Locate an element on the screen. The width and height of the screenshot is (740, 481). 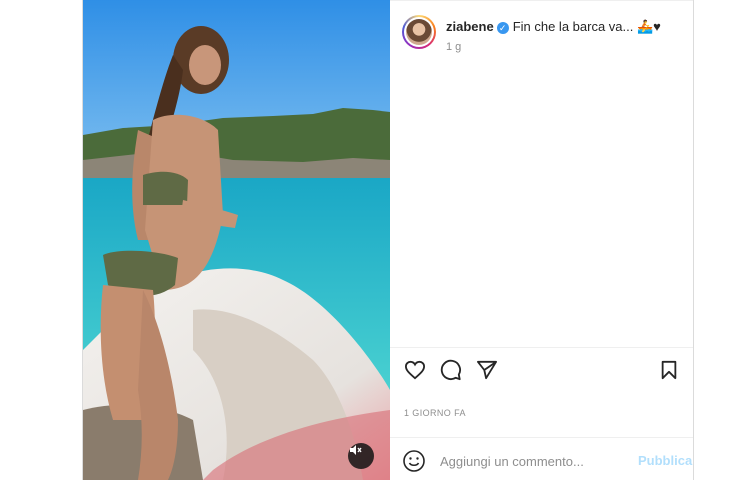
heart-icon is located at coordinates (415, 370).